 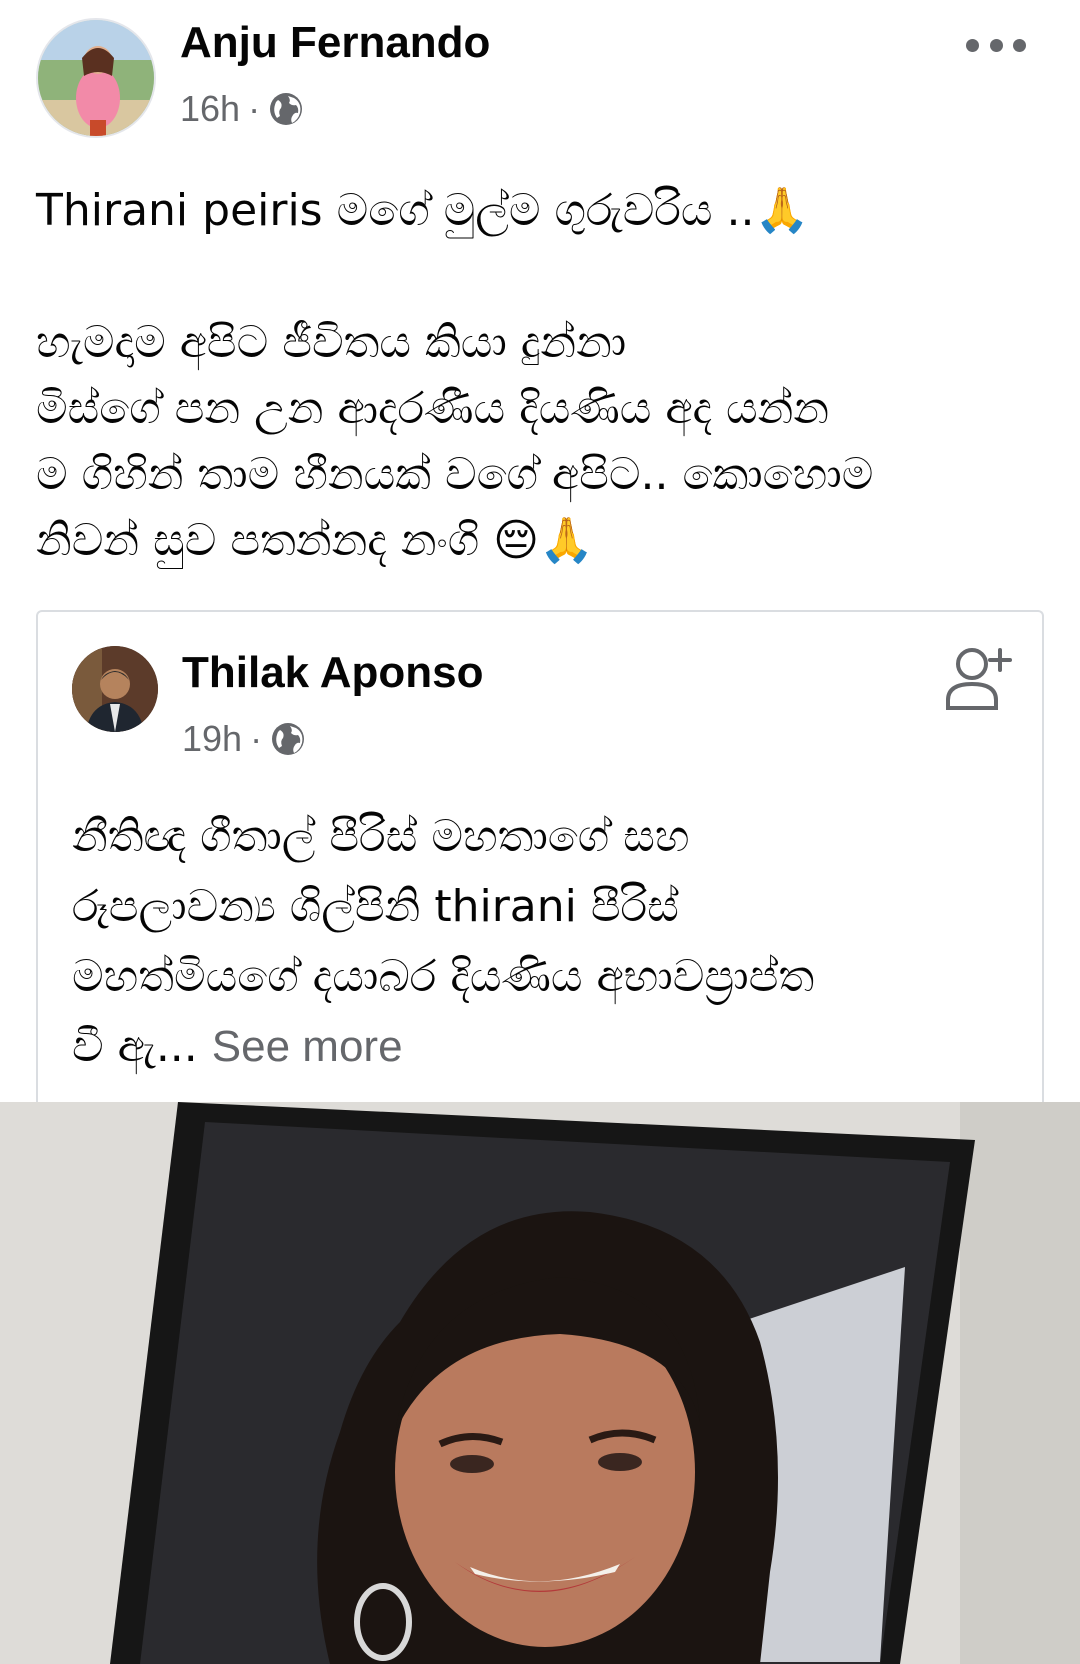 I want to click on post-text-line: ම ගිහින් තාම හීනයක් වගේ අපිට.. කොහොම, so click(x=455, y=474).